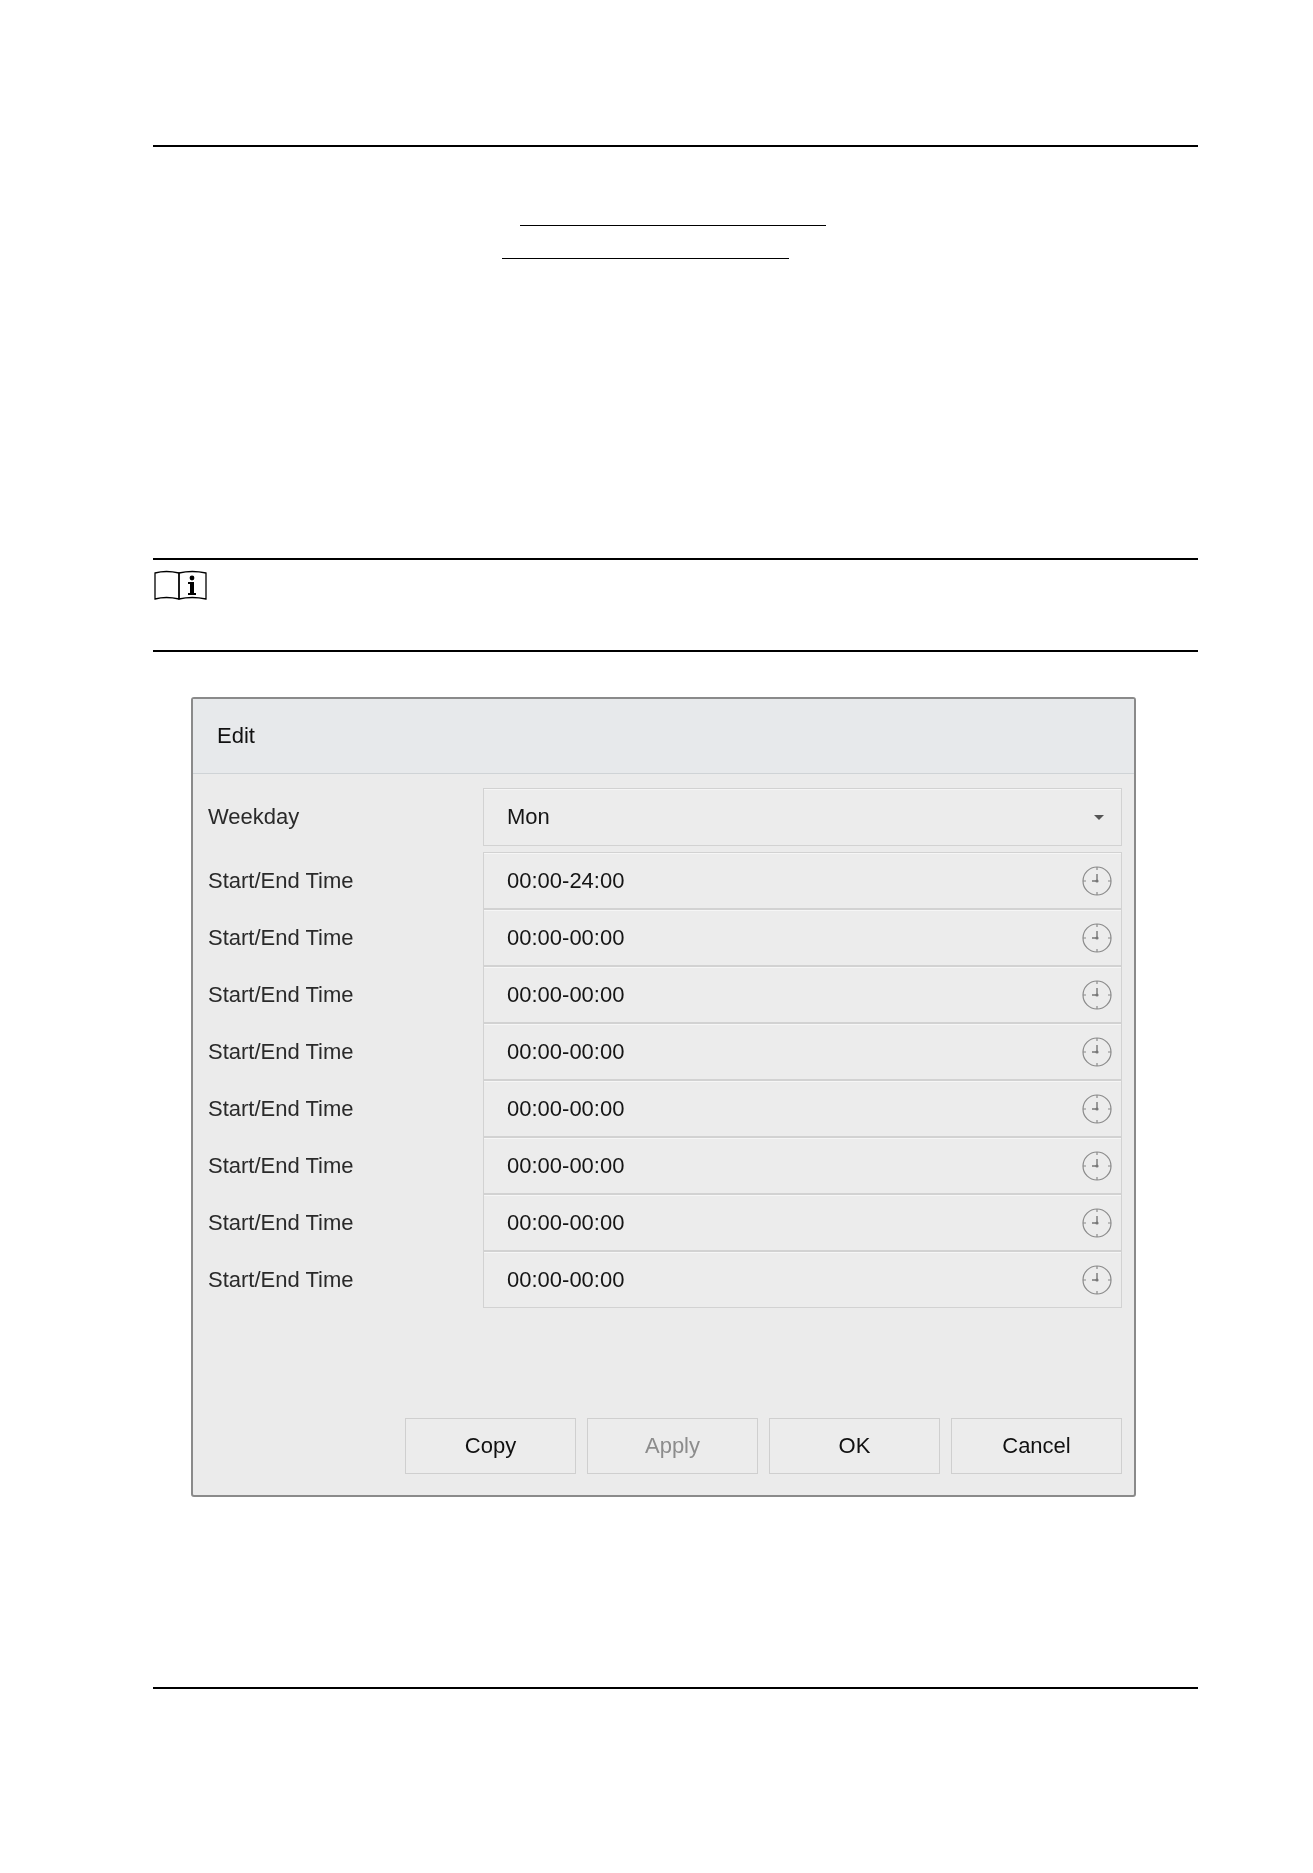 The image size is (1313, 1873). I want to click on weekday-dropdown: Mon, so click(802, 817).